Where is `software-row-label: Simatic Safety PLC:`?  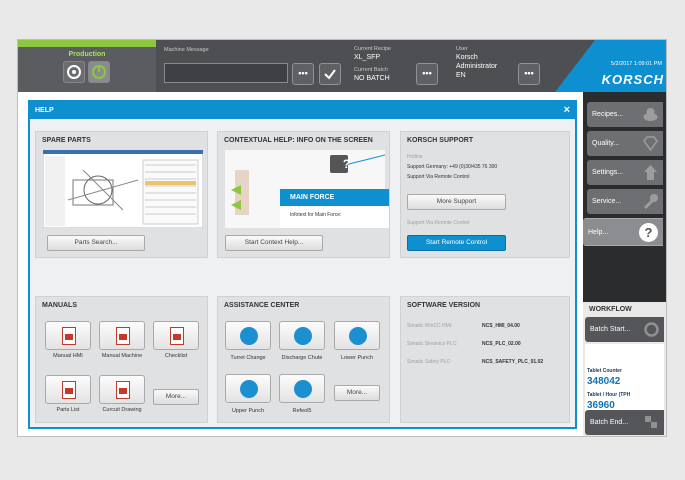
software-row-label: Simatic Safety PLC: is located at coordinates (429, 362).